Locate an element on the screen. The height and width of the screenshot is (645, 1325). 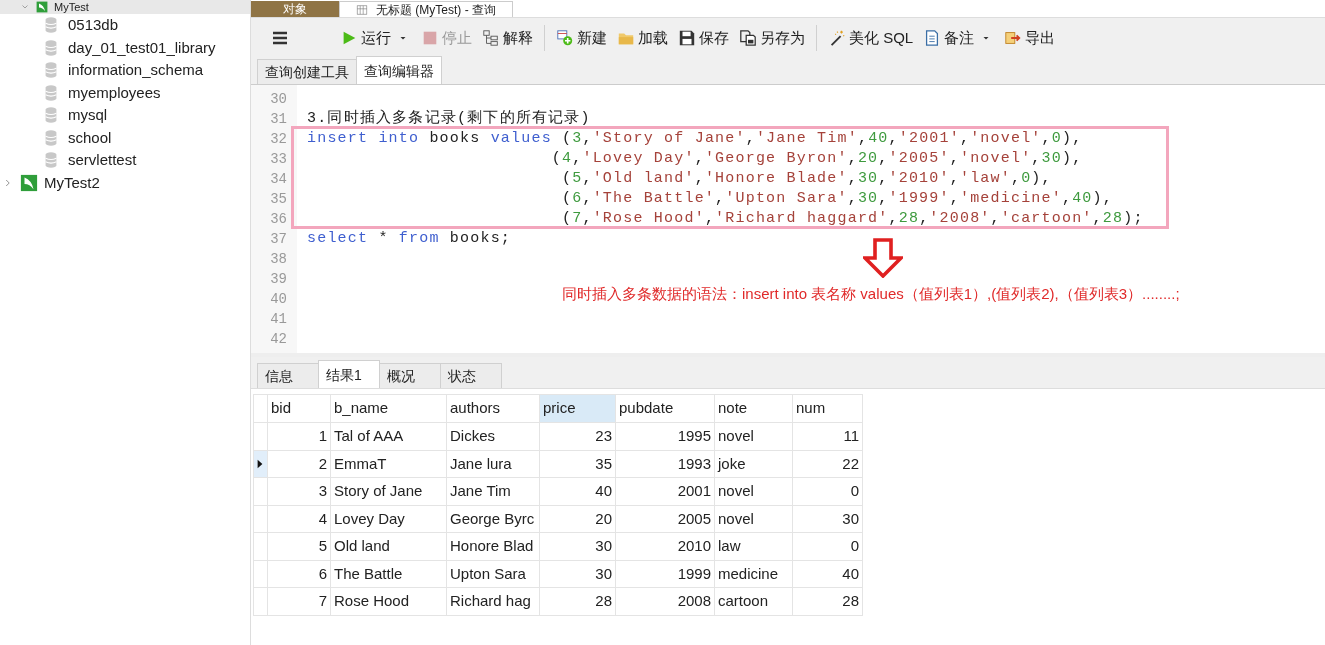
toolbar-button: 加载 is located at coordinates (642, 38).